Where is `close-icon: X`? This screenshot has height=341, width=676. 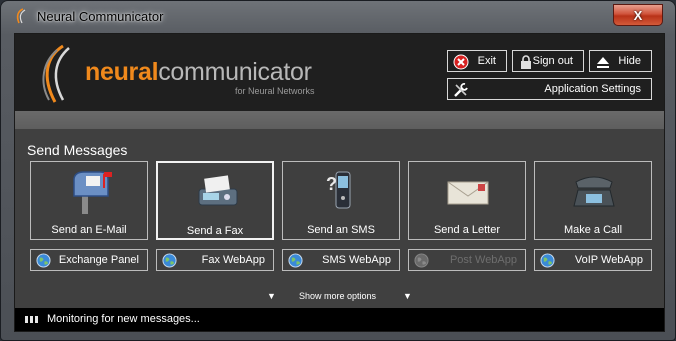
close-icon: X is located at coordinates (638, 15).